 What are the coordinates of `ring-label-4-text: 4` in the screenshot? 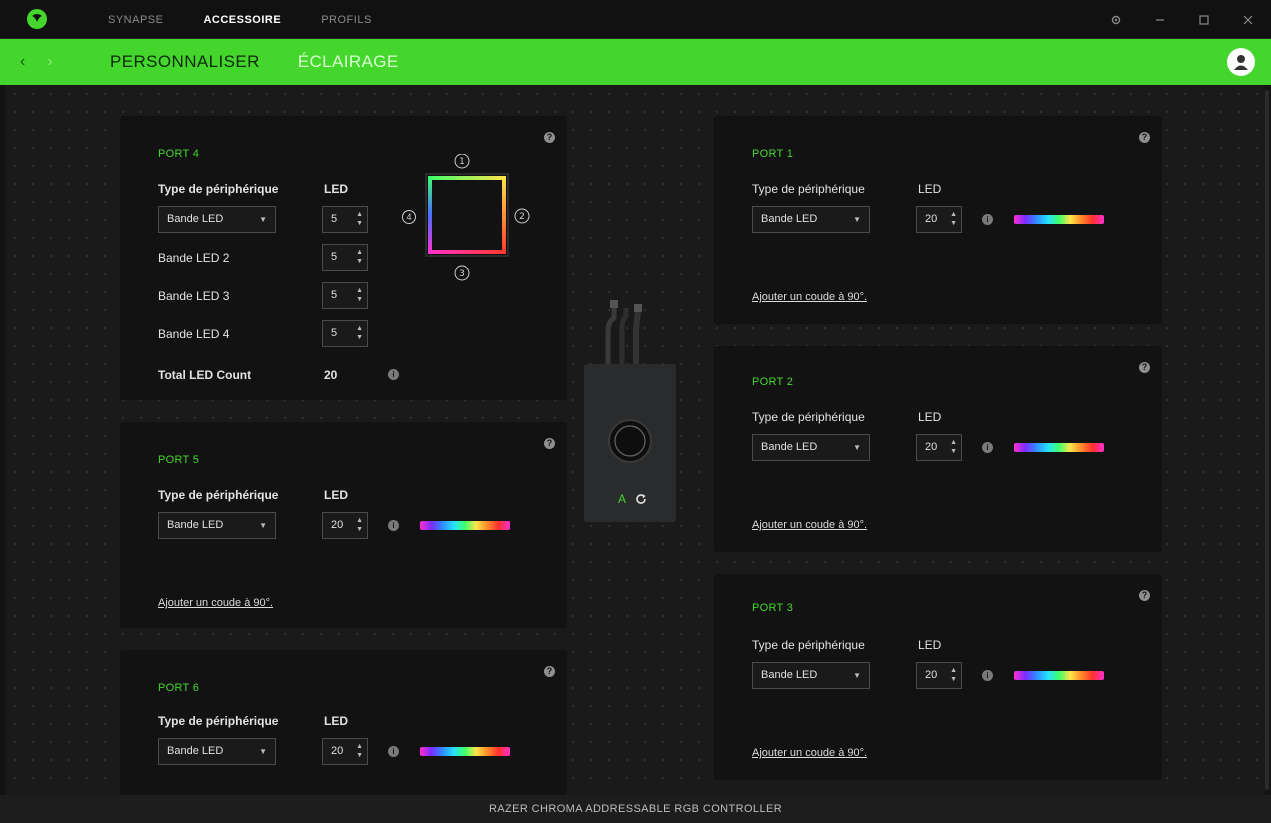 It's located at (409, 217).